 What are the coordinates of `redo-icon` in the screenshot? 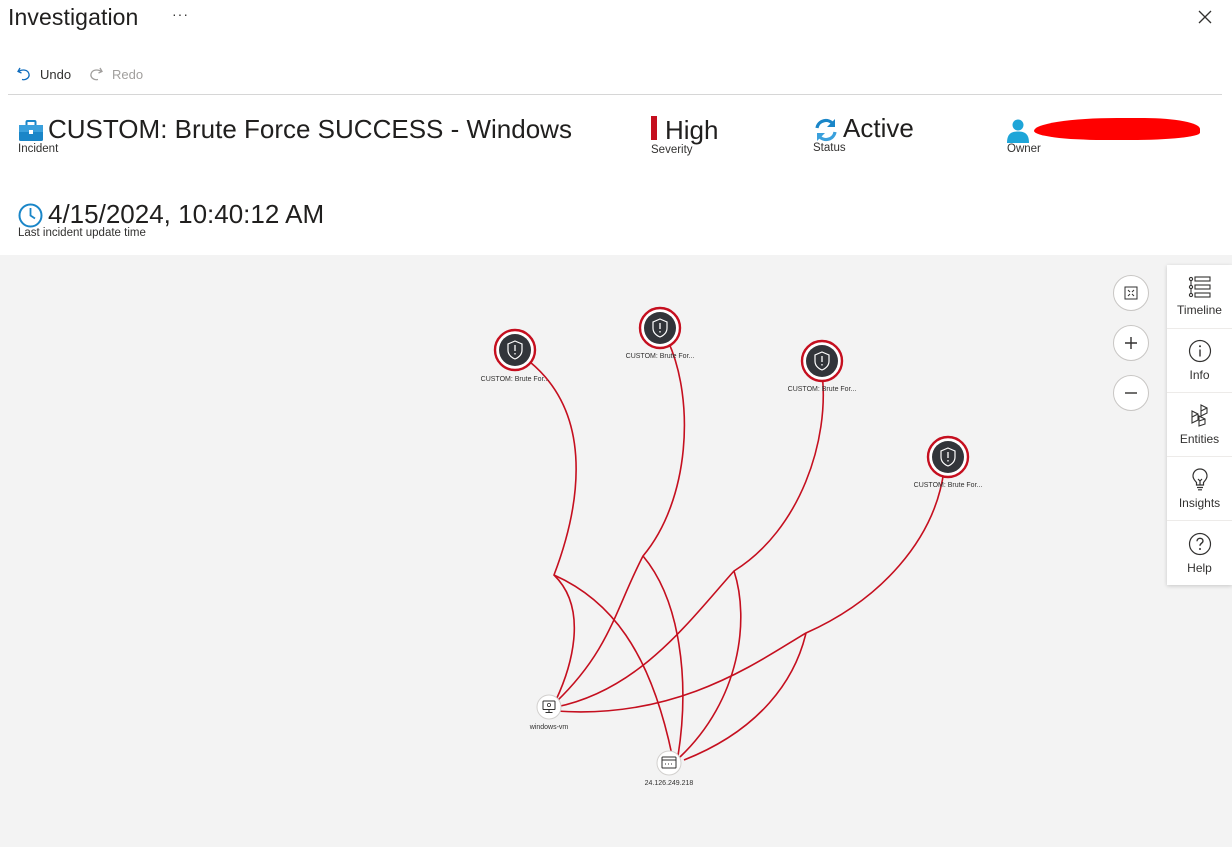 It's located at (96, 74).